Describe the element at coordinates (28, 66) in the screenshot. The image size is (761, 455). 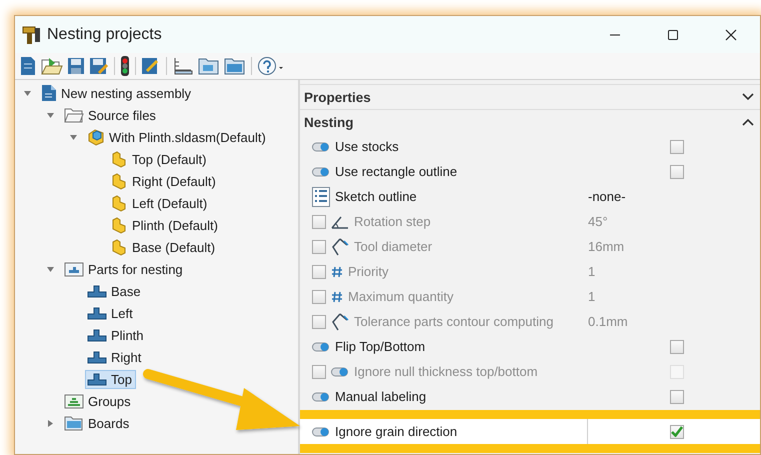
I see `new-file-button` at that location.